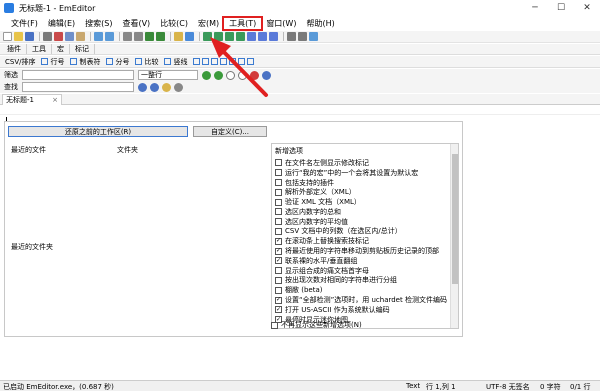 This screenshot has height=391, width=600. Describe the element at coordinates (365, 202) in the screenshot. I see `option-item: 验证 XML 文档（XML）` at that location.